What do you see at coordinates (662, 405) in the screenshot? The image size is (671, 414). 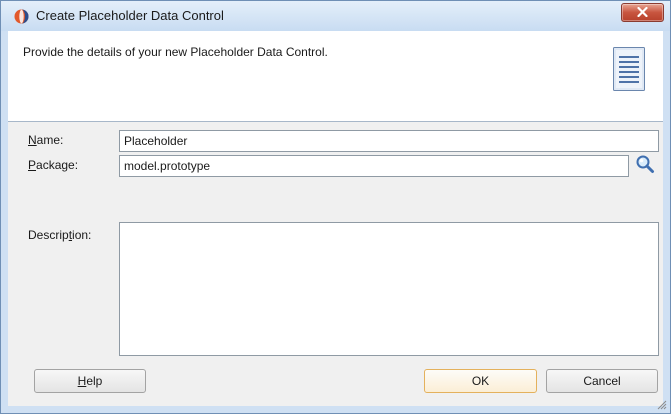 I see `resize-grip-icon` at bounding box center [662, 405].